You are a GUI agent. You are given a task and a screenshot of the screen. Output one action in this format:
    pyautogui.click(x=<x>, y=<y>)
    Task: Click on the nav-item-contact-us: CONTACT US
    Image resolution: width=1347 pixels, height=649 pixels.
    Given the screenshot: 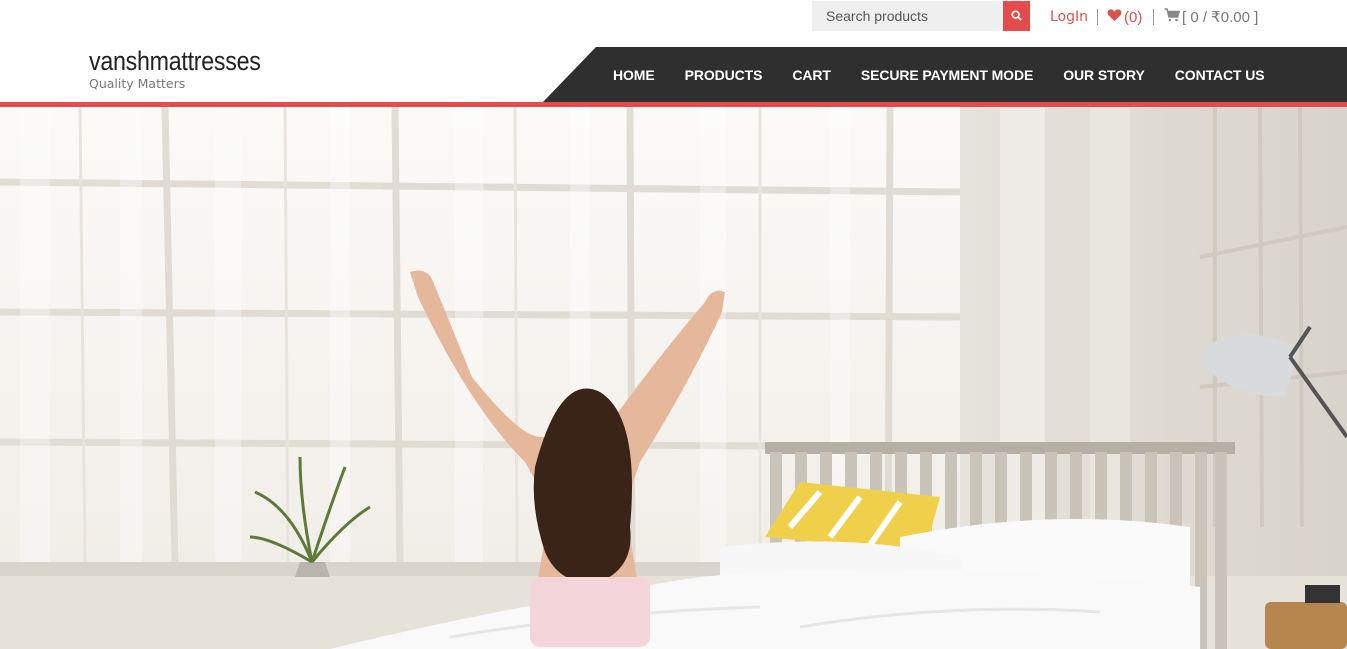 What is the action you would take?
    pyautogui.click(x=1220, y=75)
    